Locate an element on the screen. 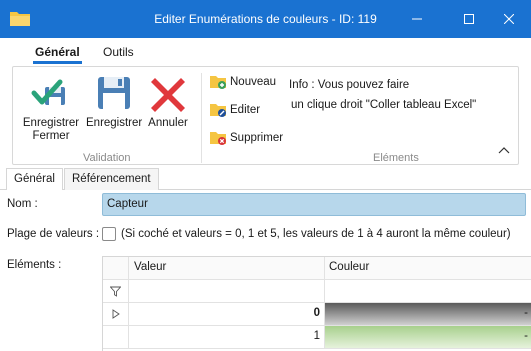 The image size is (531, 351). close-button is located at coordinates (508, 19).